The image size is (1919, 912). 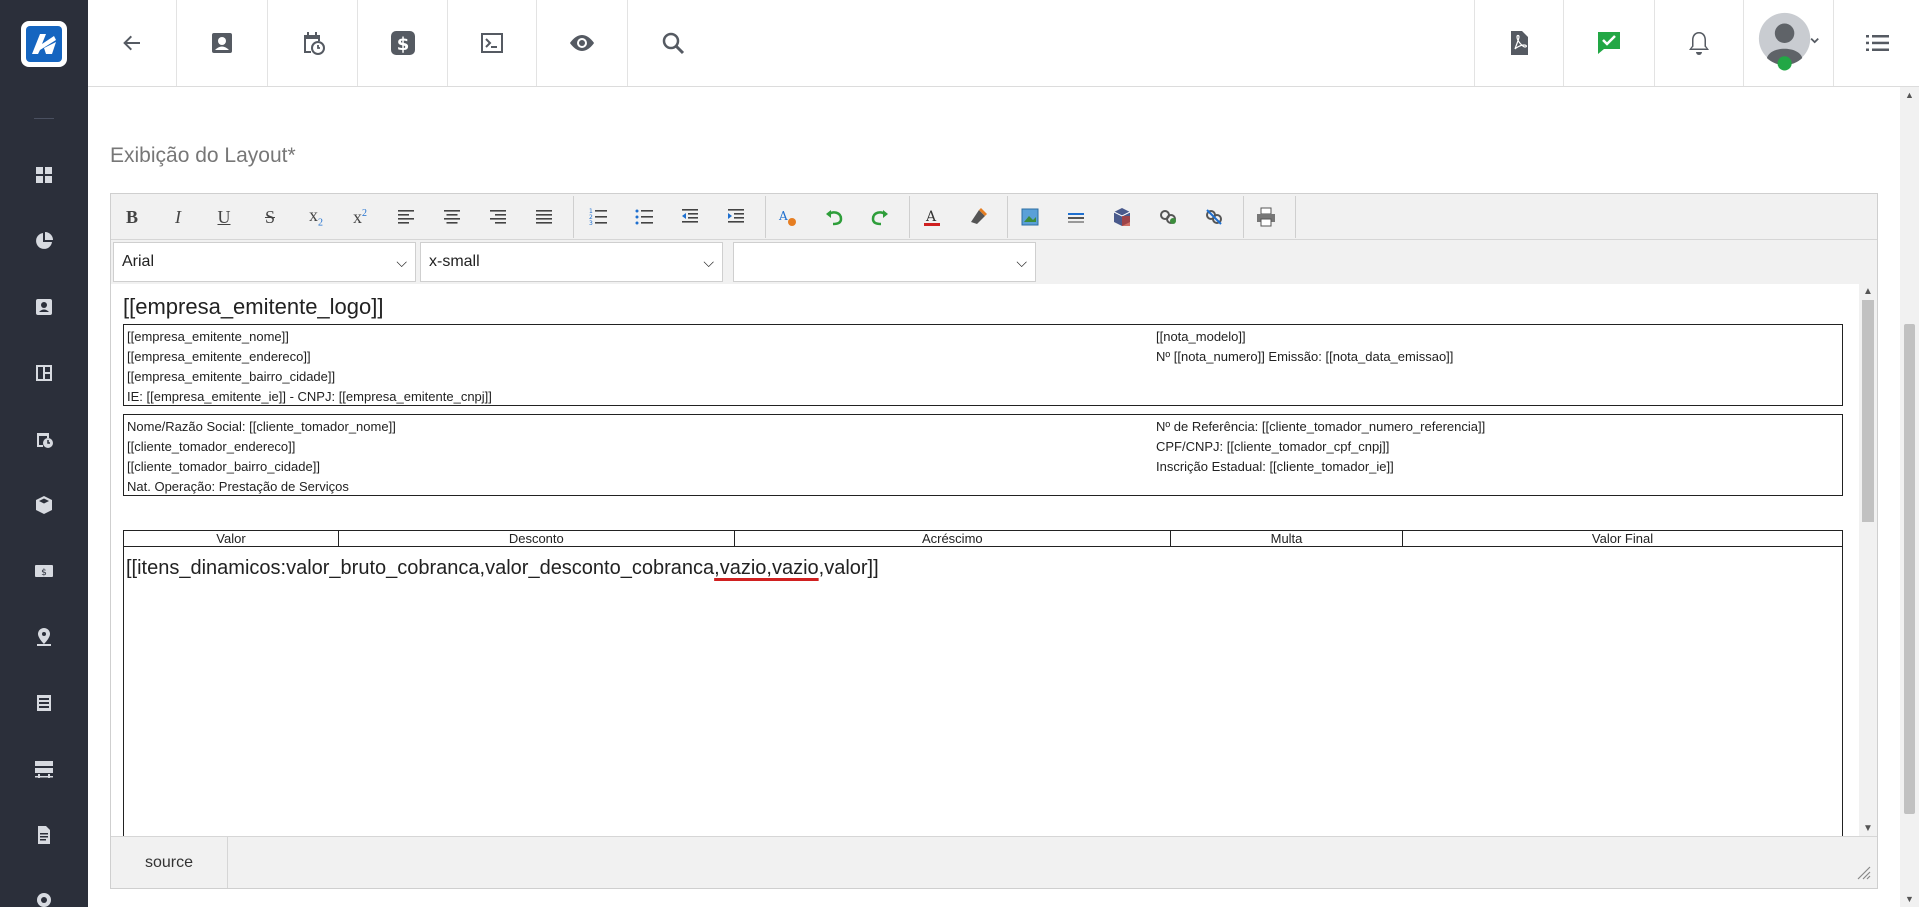 What do you see at coordinates (44, 118) in the screenshot?
I see `sidebar-divider` at bounding box center [44, 118].